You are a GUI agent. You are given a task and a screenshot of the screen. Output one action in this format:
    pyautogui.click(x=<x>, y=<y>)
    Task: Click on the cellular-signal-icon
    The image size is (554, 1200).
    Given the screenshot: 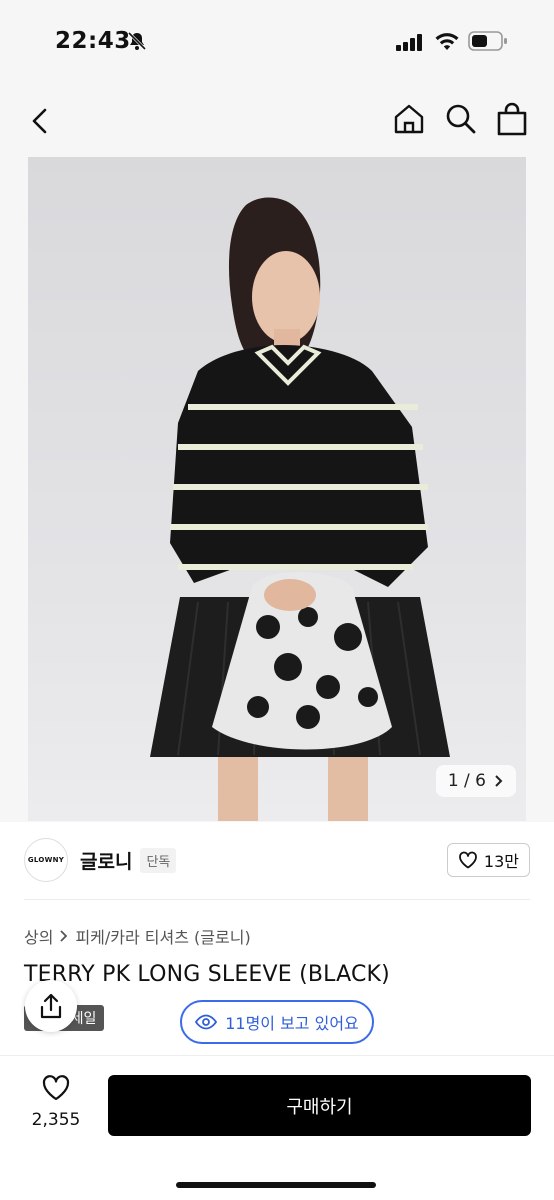 What is the action you would take?
    pyautogui.click(x=409, y=42)
    